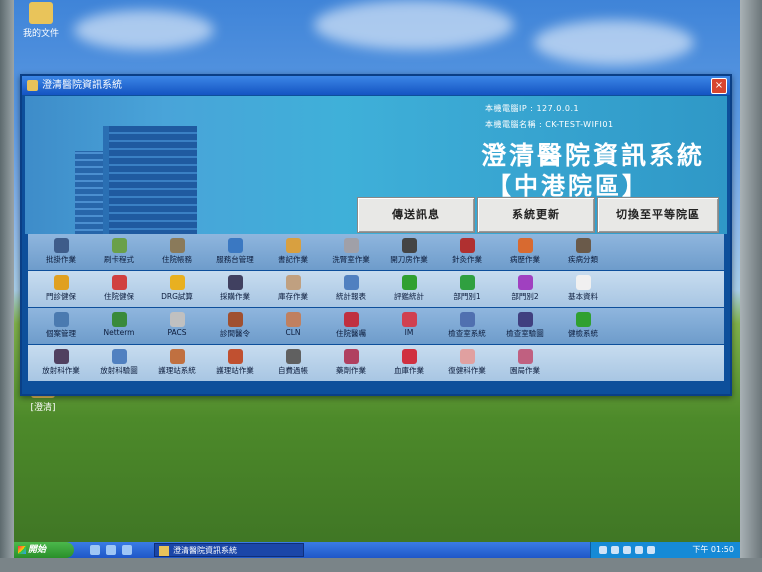  I want to click on windows-logo-icon, so click(22, 550).